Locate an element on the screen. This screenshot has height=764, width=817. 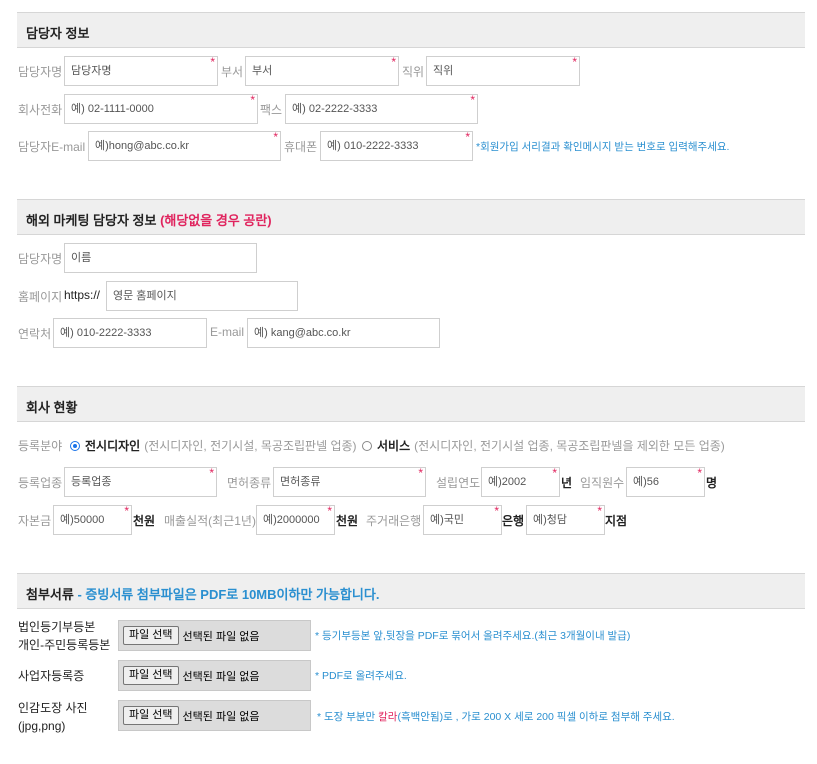
contact-phone-input is located at coordinates (161, 109).